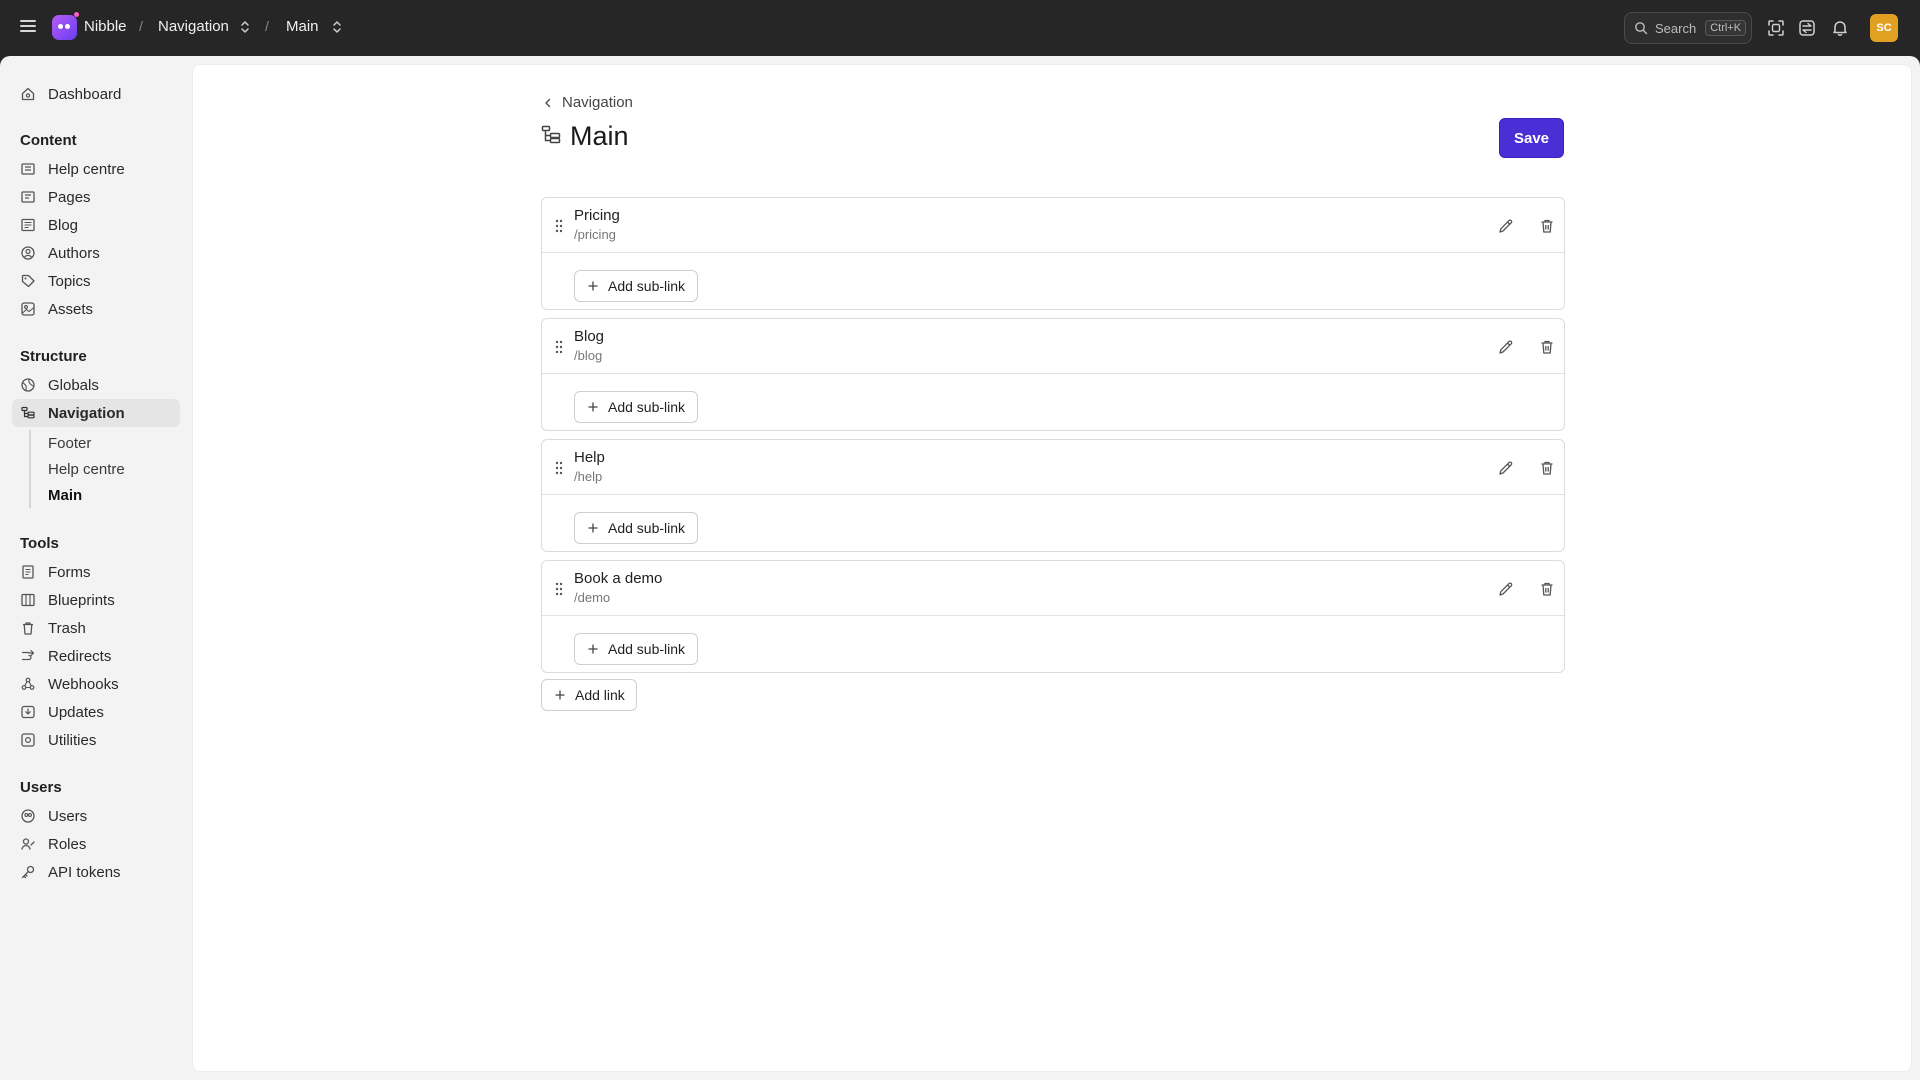 Image resolution: width=1920 pixels, height=1080 pixels. I want to click on sidebar-item-dashboard: Dashboard, so click(96, 94).